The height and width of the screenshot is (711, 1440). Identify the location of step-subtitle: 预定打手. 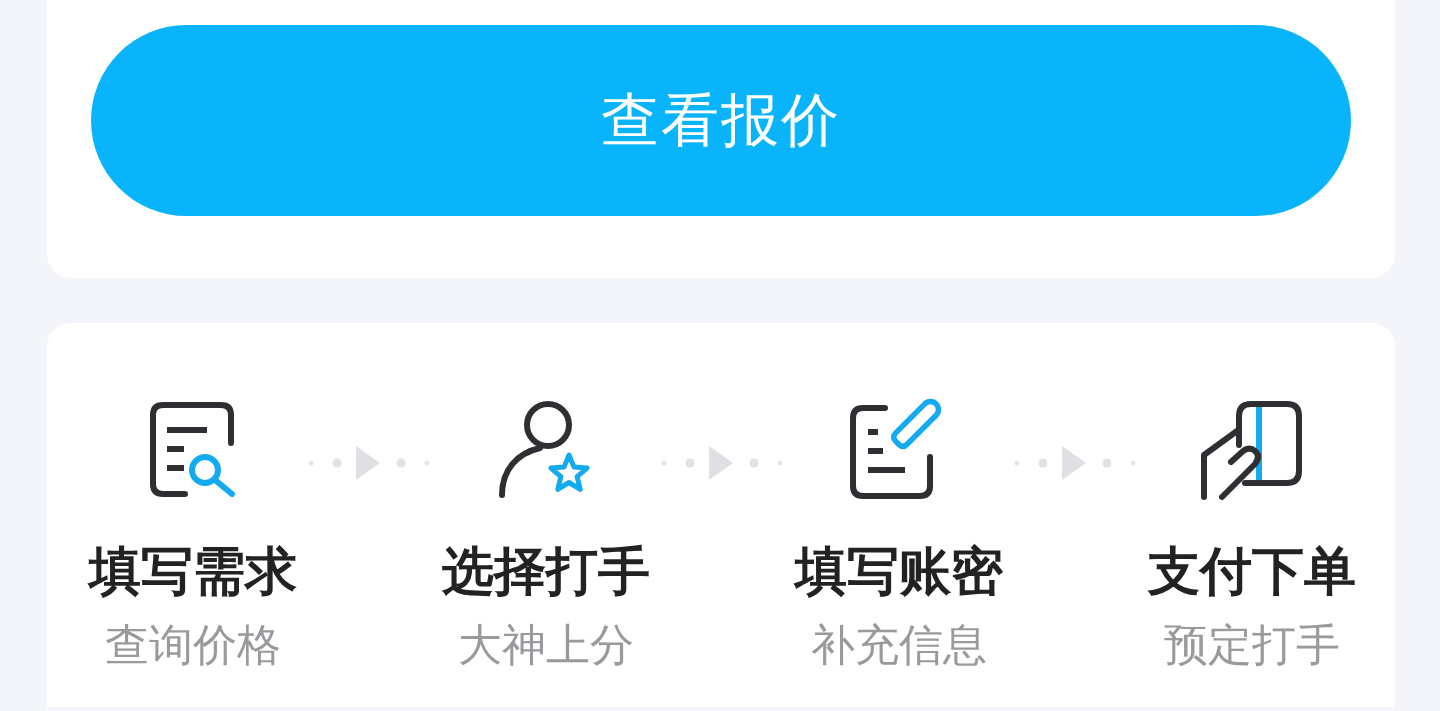
(1251, 645).